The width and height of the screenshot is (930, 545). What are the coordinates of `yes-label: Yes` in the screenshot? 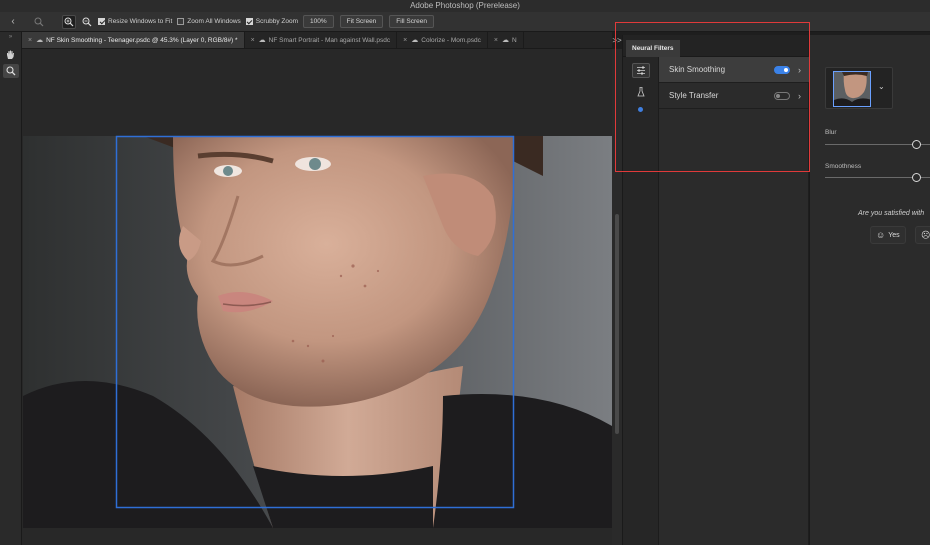 It's located at (894, 235).